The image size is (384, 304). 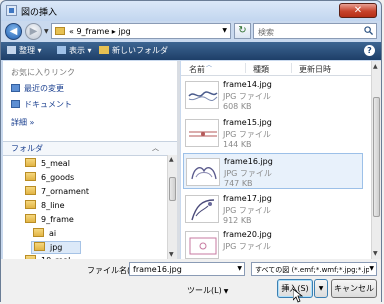 I want to click on new-folder-icon, so click(x=104, y=50).